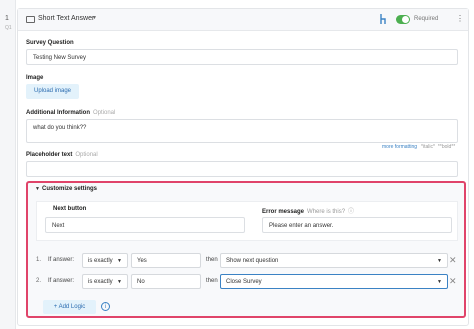  Describe the element at coordinates (252, 261) in the screenshot. I see `action-value: Show next question` at that location.